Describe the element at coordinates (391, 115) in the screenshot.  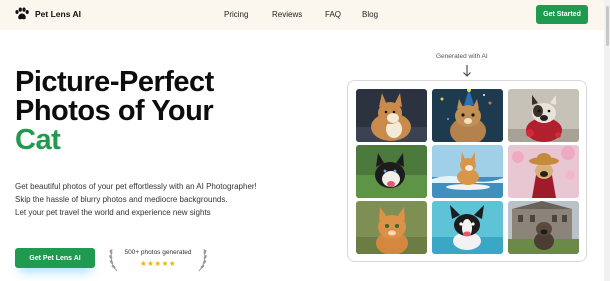
I see `corgi-dog-photo` at that location.